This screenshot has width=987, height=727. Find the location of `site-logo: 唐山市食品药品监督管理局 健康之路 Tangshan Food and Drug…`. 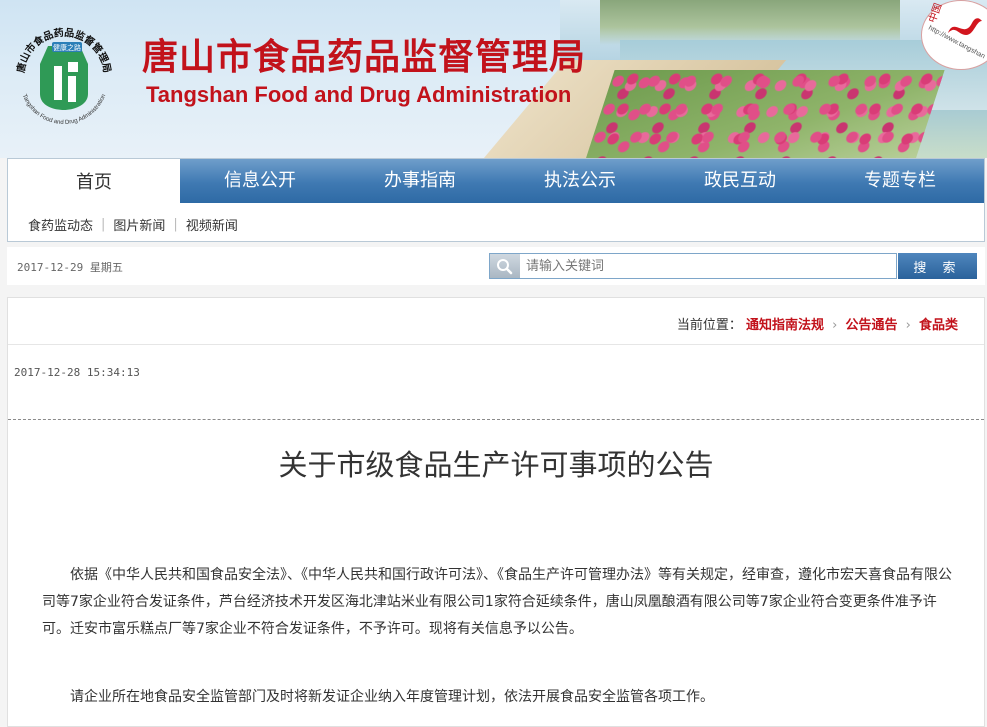

site-logo: 唐山市食品药品监督管理局 健康之路 Tangshan Food and Drug… is located at coordinates (64, 73).